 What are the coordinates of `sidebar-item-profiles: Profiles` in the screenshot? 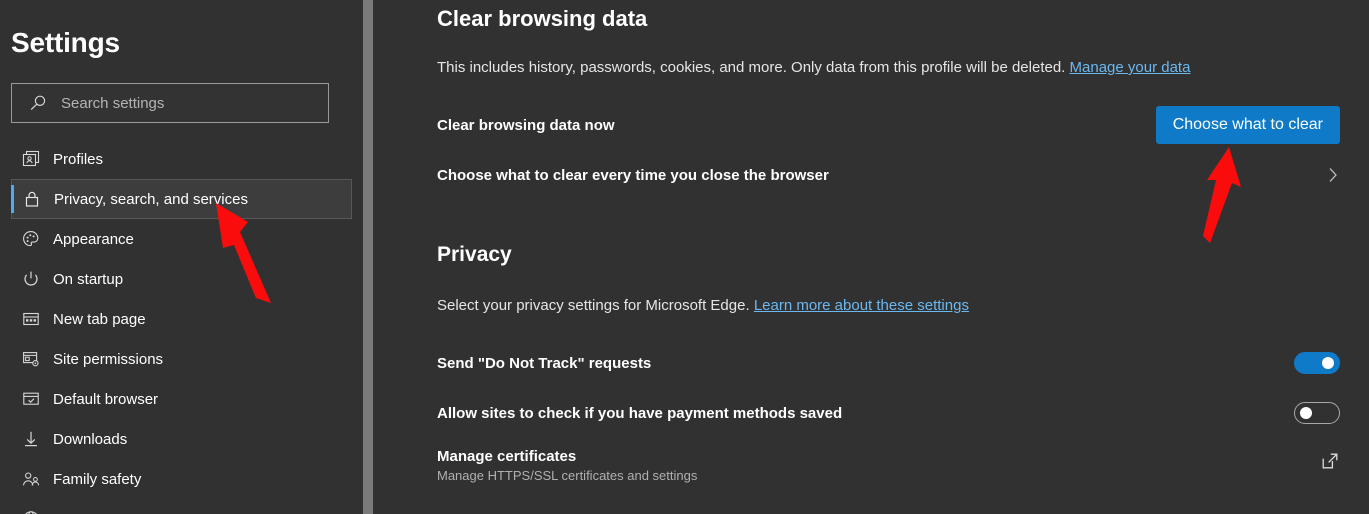 It's located at (181, 159).